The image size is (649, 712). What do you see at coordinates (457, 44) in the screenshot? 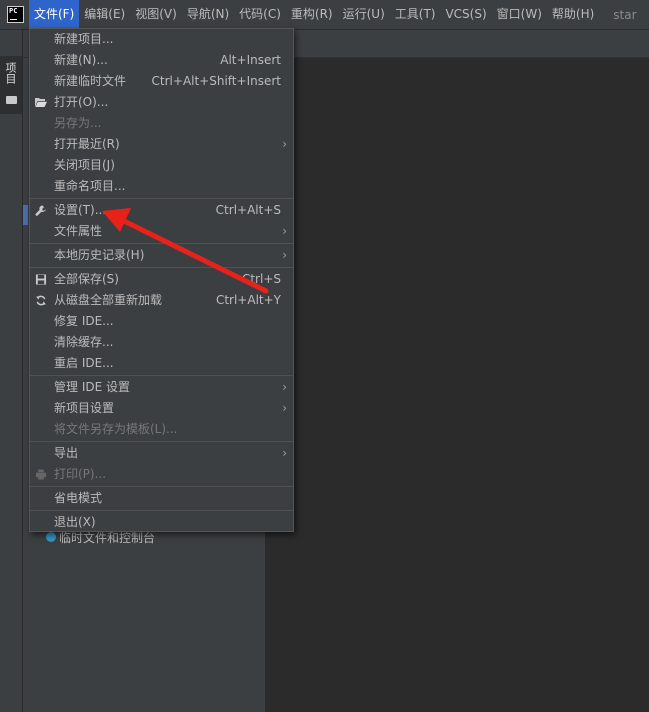
I see `editor-tab-bar` at bounding box center [457, 44].